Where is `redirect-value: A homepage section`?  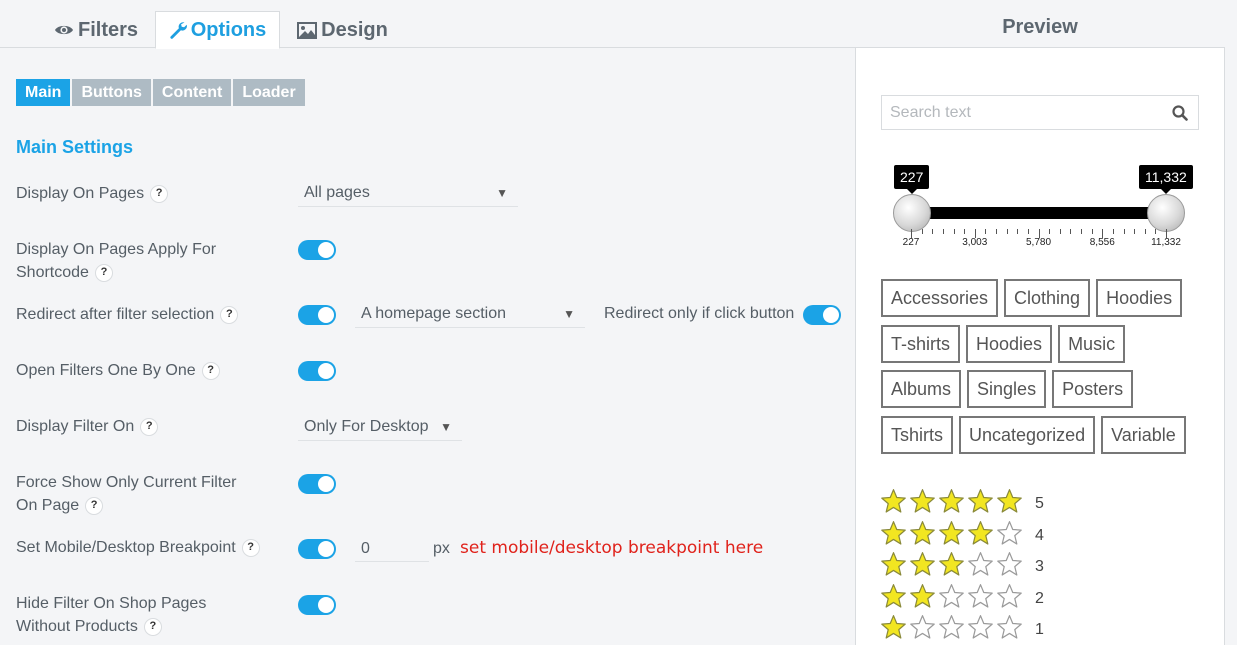
redirect-value: A homepage section is located at coordinates (433, 313).